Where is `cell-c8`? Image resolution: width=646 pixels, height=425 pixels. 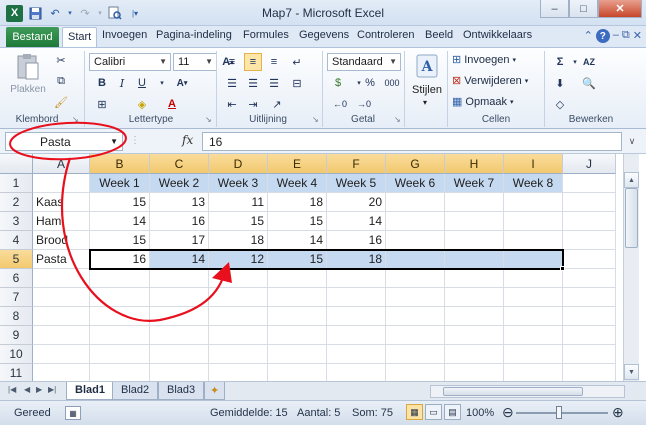
cell-c8 is located at coordinates (179, 316).